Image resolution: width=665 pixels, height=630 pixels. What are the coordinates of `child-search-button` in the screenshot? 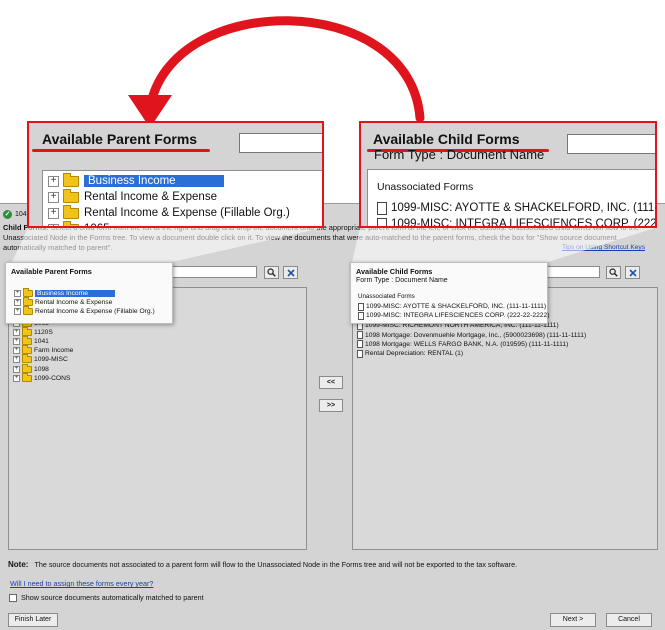 It's located at (613, 272).